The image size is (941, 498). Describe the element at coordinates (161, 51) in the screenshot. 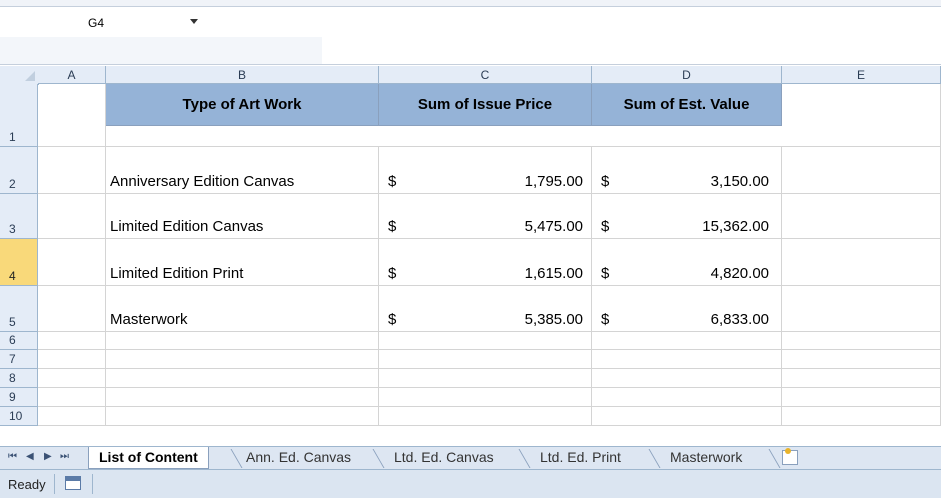

I see `formula-bar-spacer` at that location.